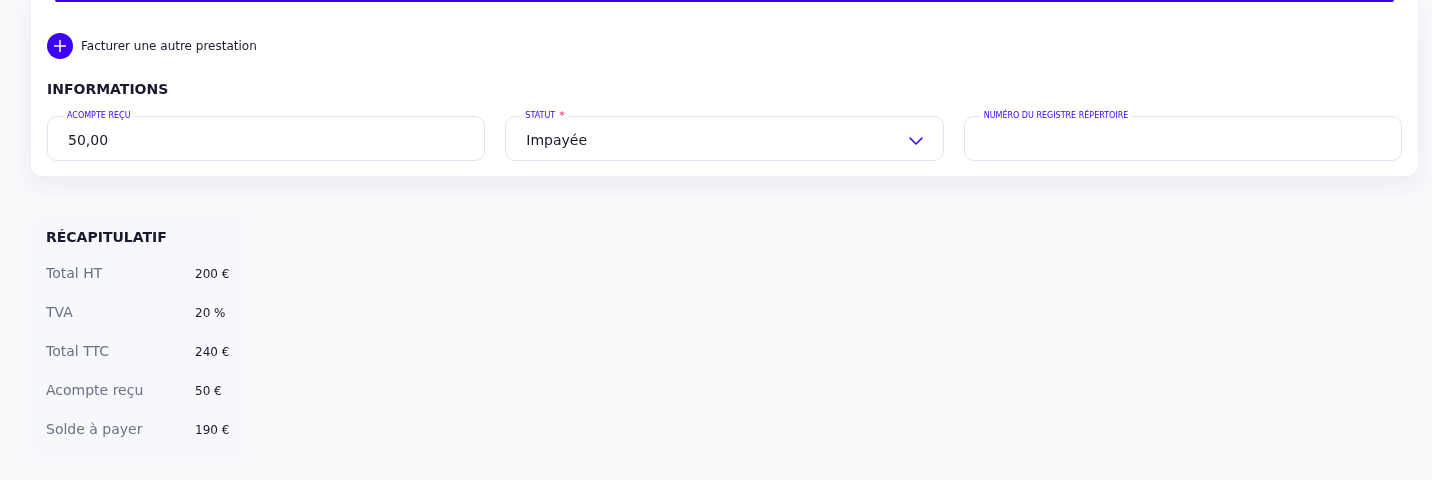 The height and width of the screenshot is (480, 1432). Describe the element at coordinates (107, 237) in the screenshot. I see `summary-title: RÉCAPITULATIF` at that location.